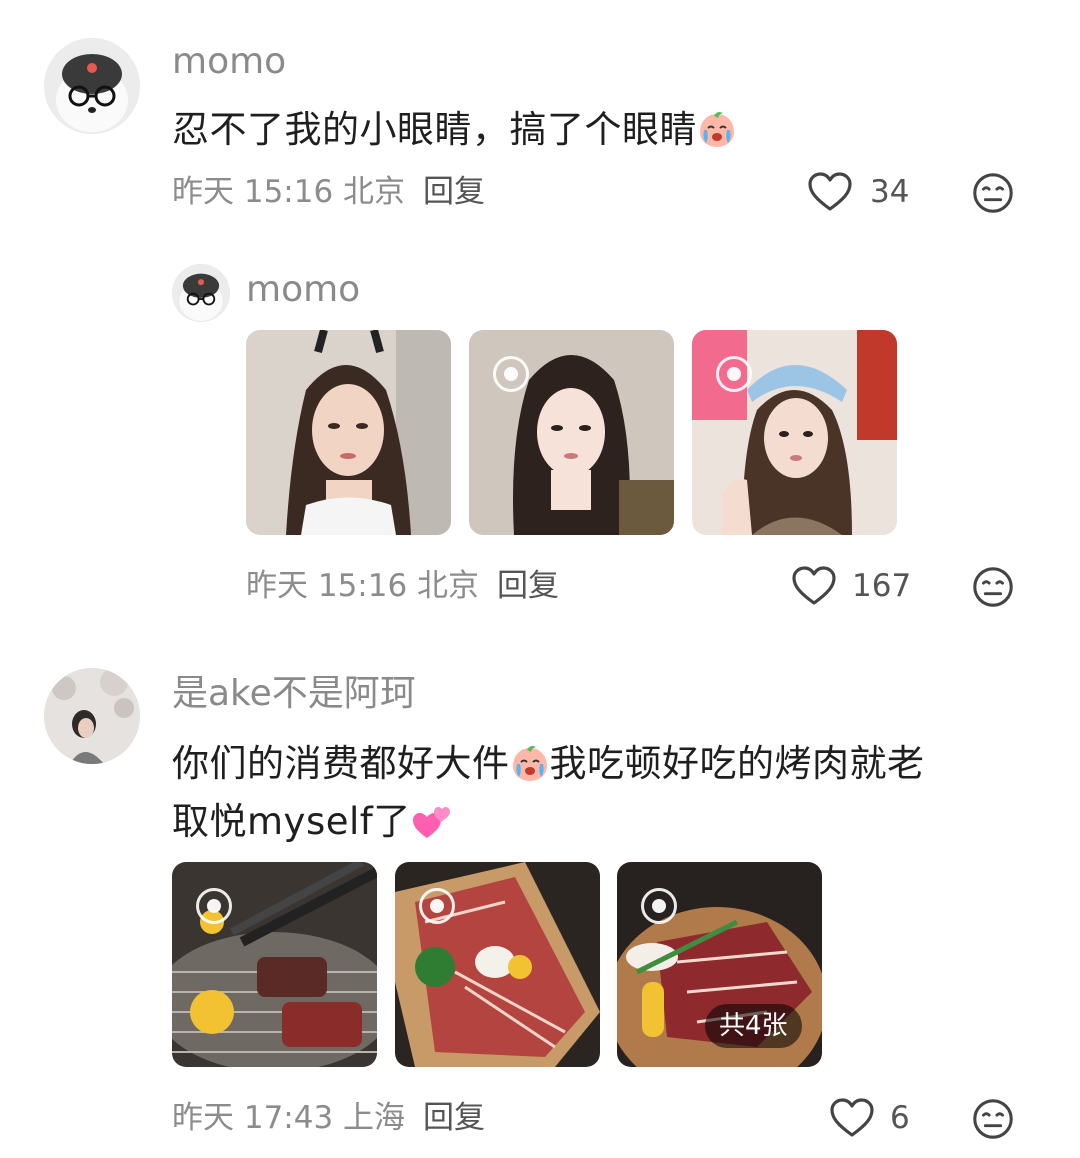 This screenshot has width=1080, height=1158. What do you see at coordinates (291, 821) in the screenshot?
I see `comment-text-part: 取悦myself了` at bounding box center [291, 821].